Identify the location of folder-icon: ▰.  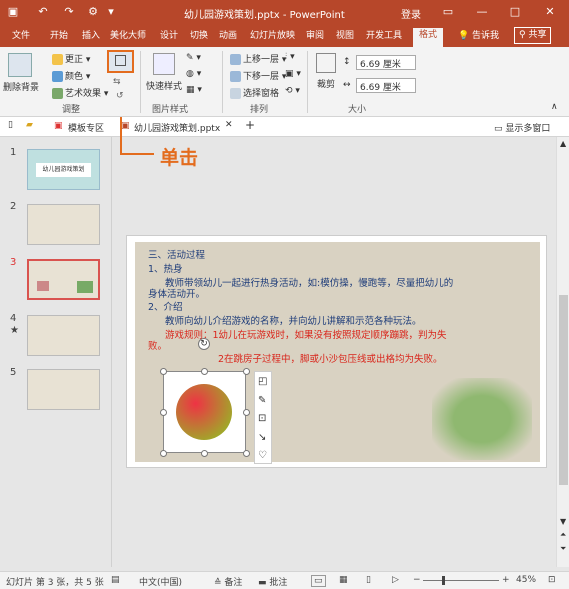
(29, 125).